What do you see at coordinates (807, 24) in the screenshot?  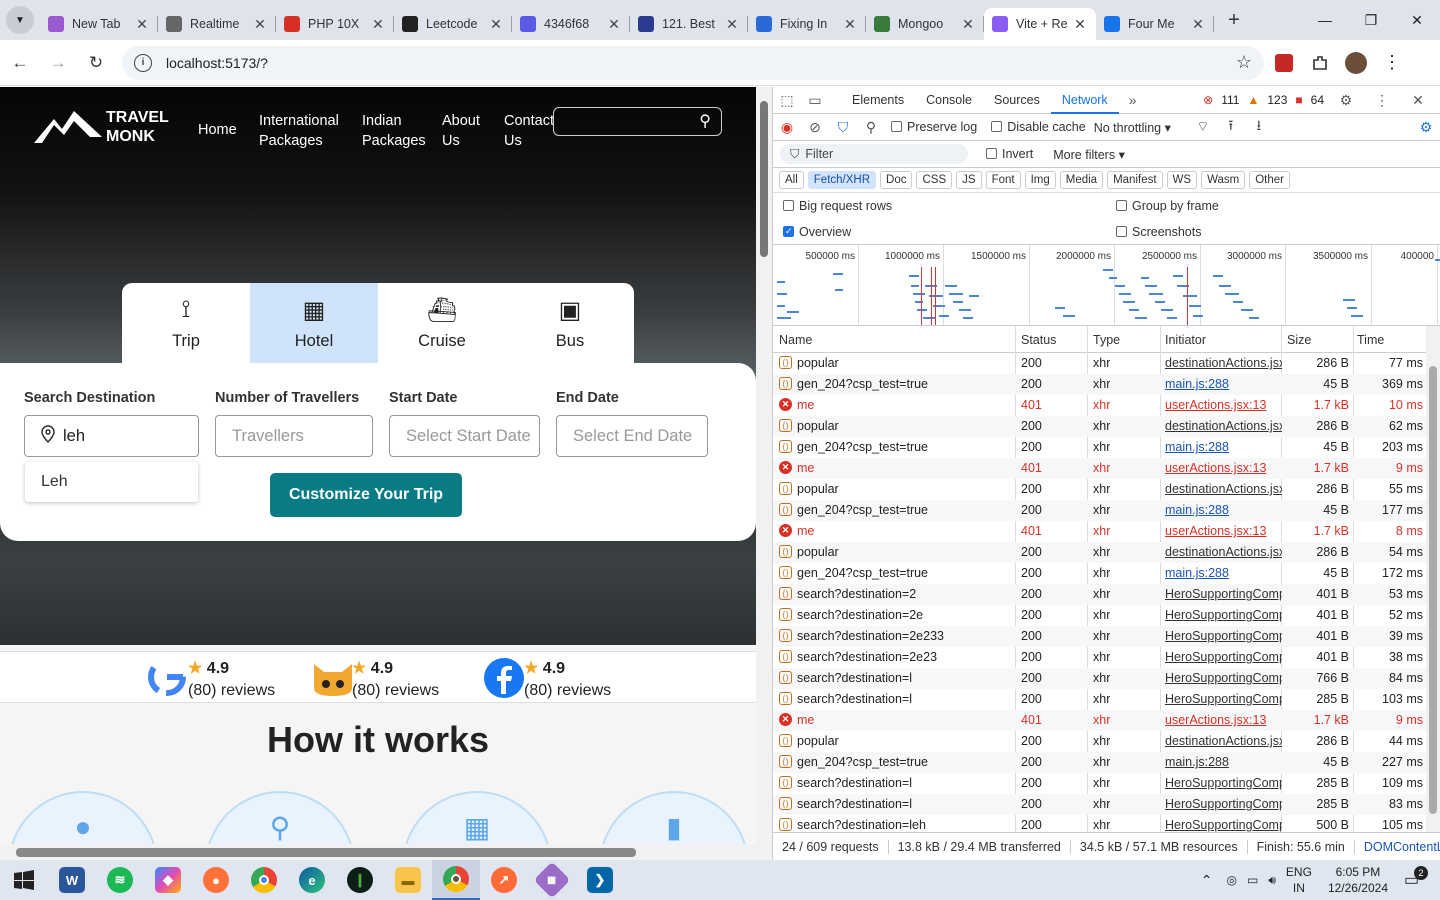 I see `browser-tab: Fixing In ✕` at bounding box center [807, 24].